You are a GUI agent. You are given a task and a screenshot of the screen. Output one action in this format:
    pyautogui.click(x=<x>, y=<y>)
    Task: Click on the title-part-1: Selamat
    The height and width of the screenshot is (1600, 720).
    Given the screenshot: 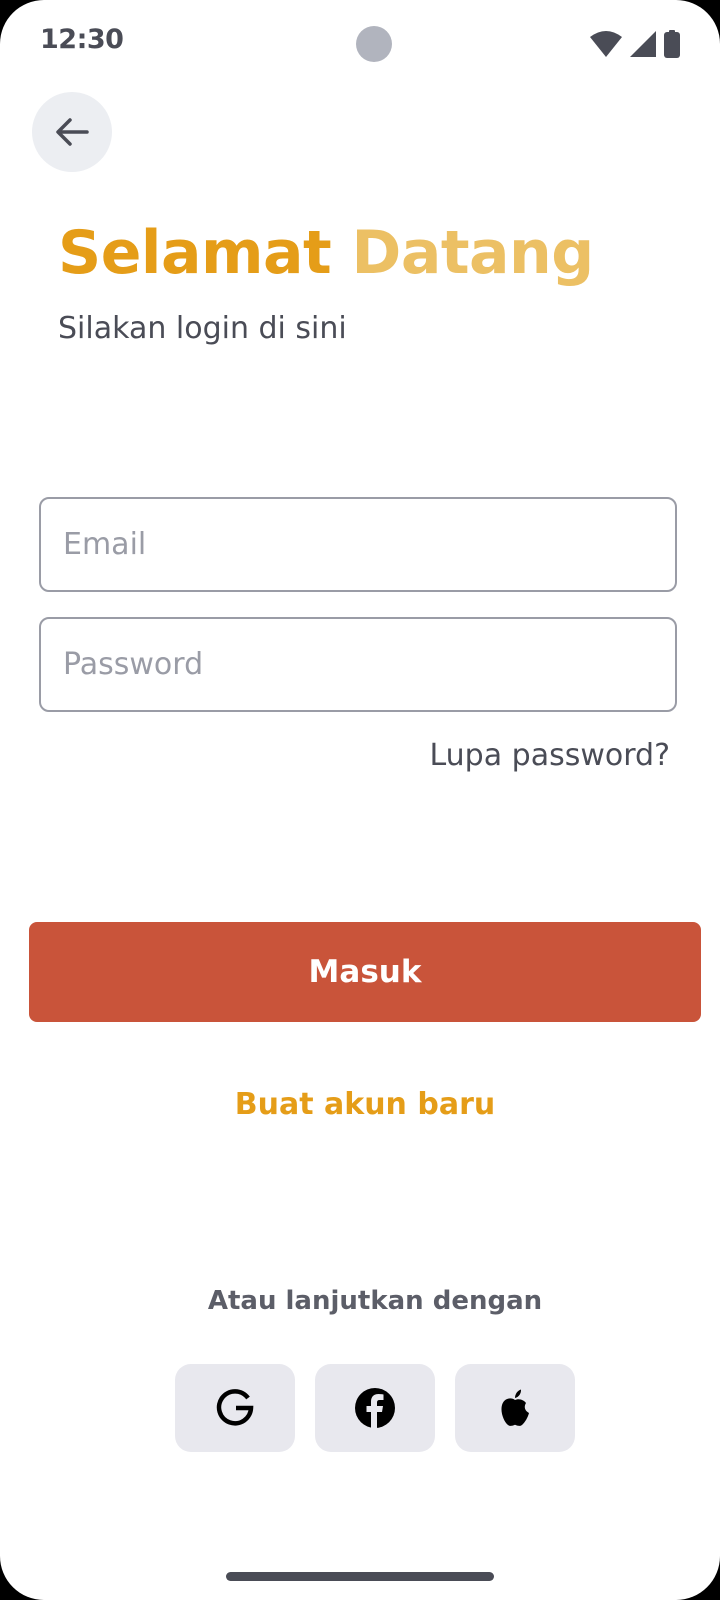 What is the action you would take?
    pyautogui.click(x=195, y=253)
    